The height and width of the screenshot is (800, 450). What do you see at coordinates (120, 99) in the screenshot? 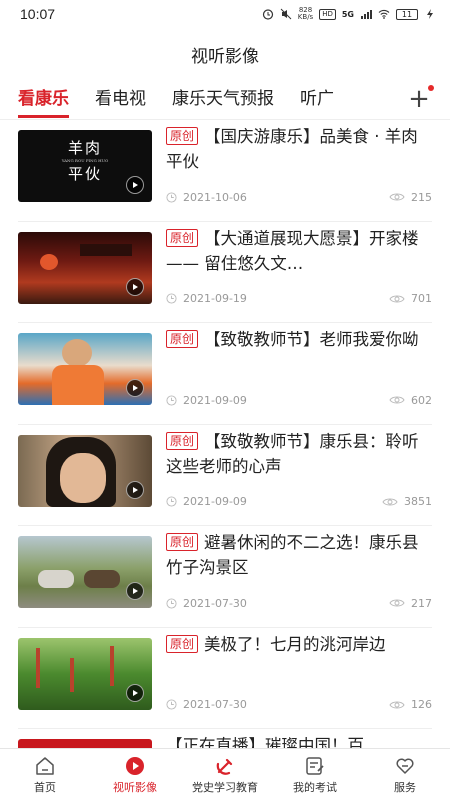
I see `tab-kan-dianshi: 看电视` at bounding box center [120, 99].